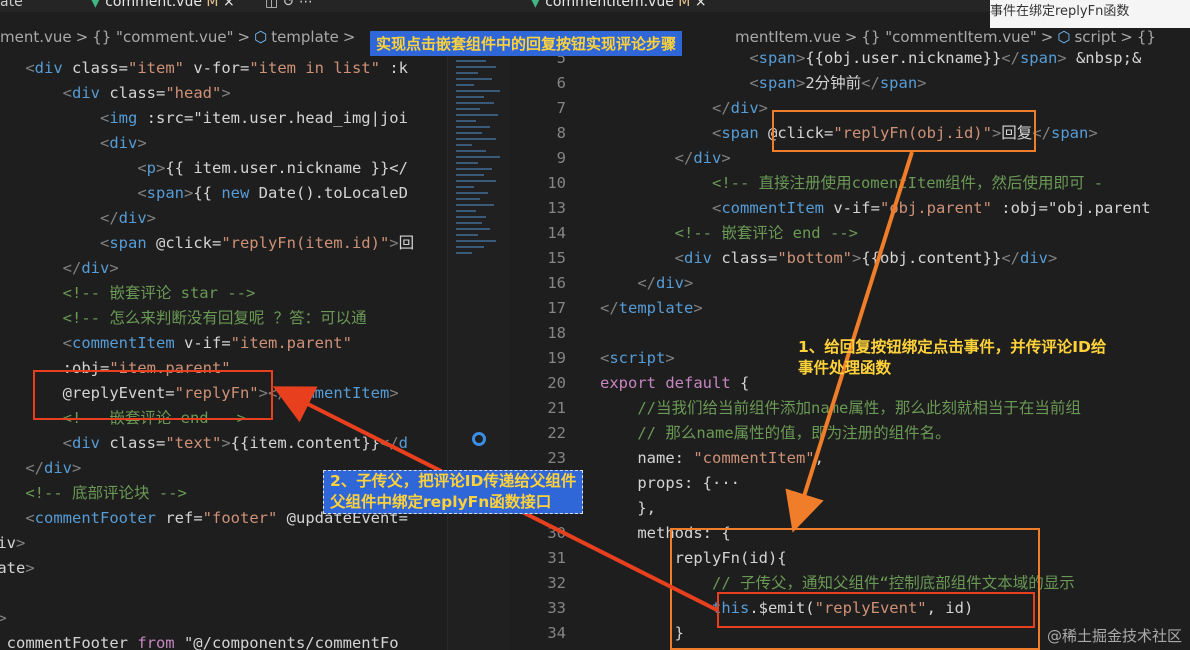 This screenshot has height=650, width=1190. What do you see at coordinates (952, 347) in the screenshot?
I see `step1-line1: 1、给回复按钮绑定点击事件，并传评论ID给` at bounding box center [952, 347].